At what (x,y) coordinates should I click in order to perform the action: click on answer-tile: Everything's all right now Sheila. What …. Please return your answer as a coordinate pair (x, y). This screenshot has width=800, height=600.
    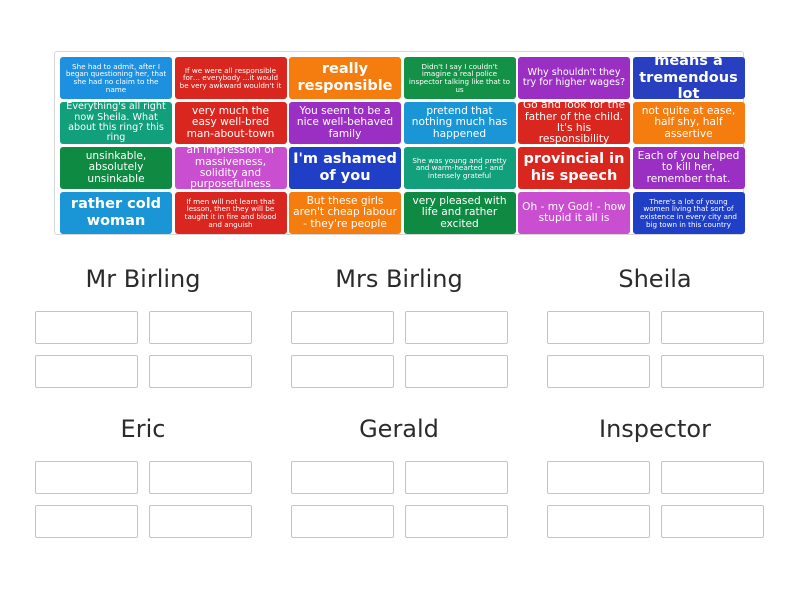
    Looking at the image, I should click on (116, 123).